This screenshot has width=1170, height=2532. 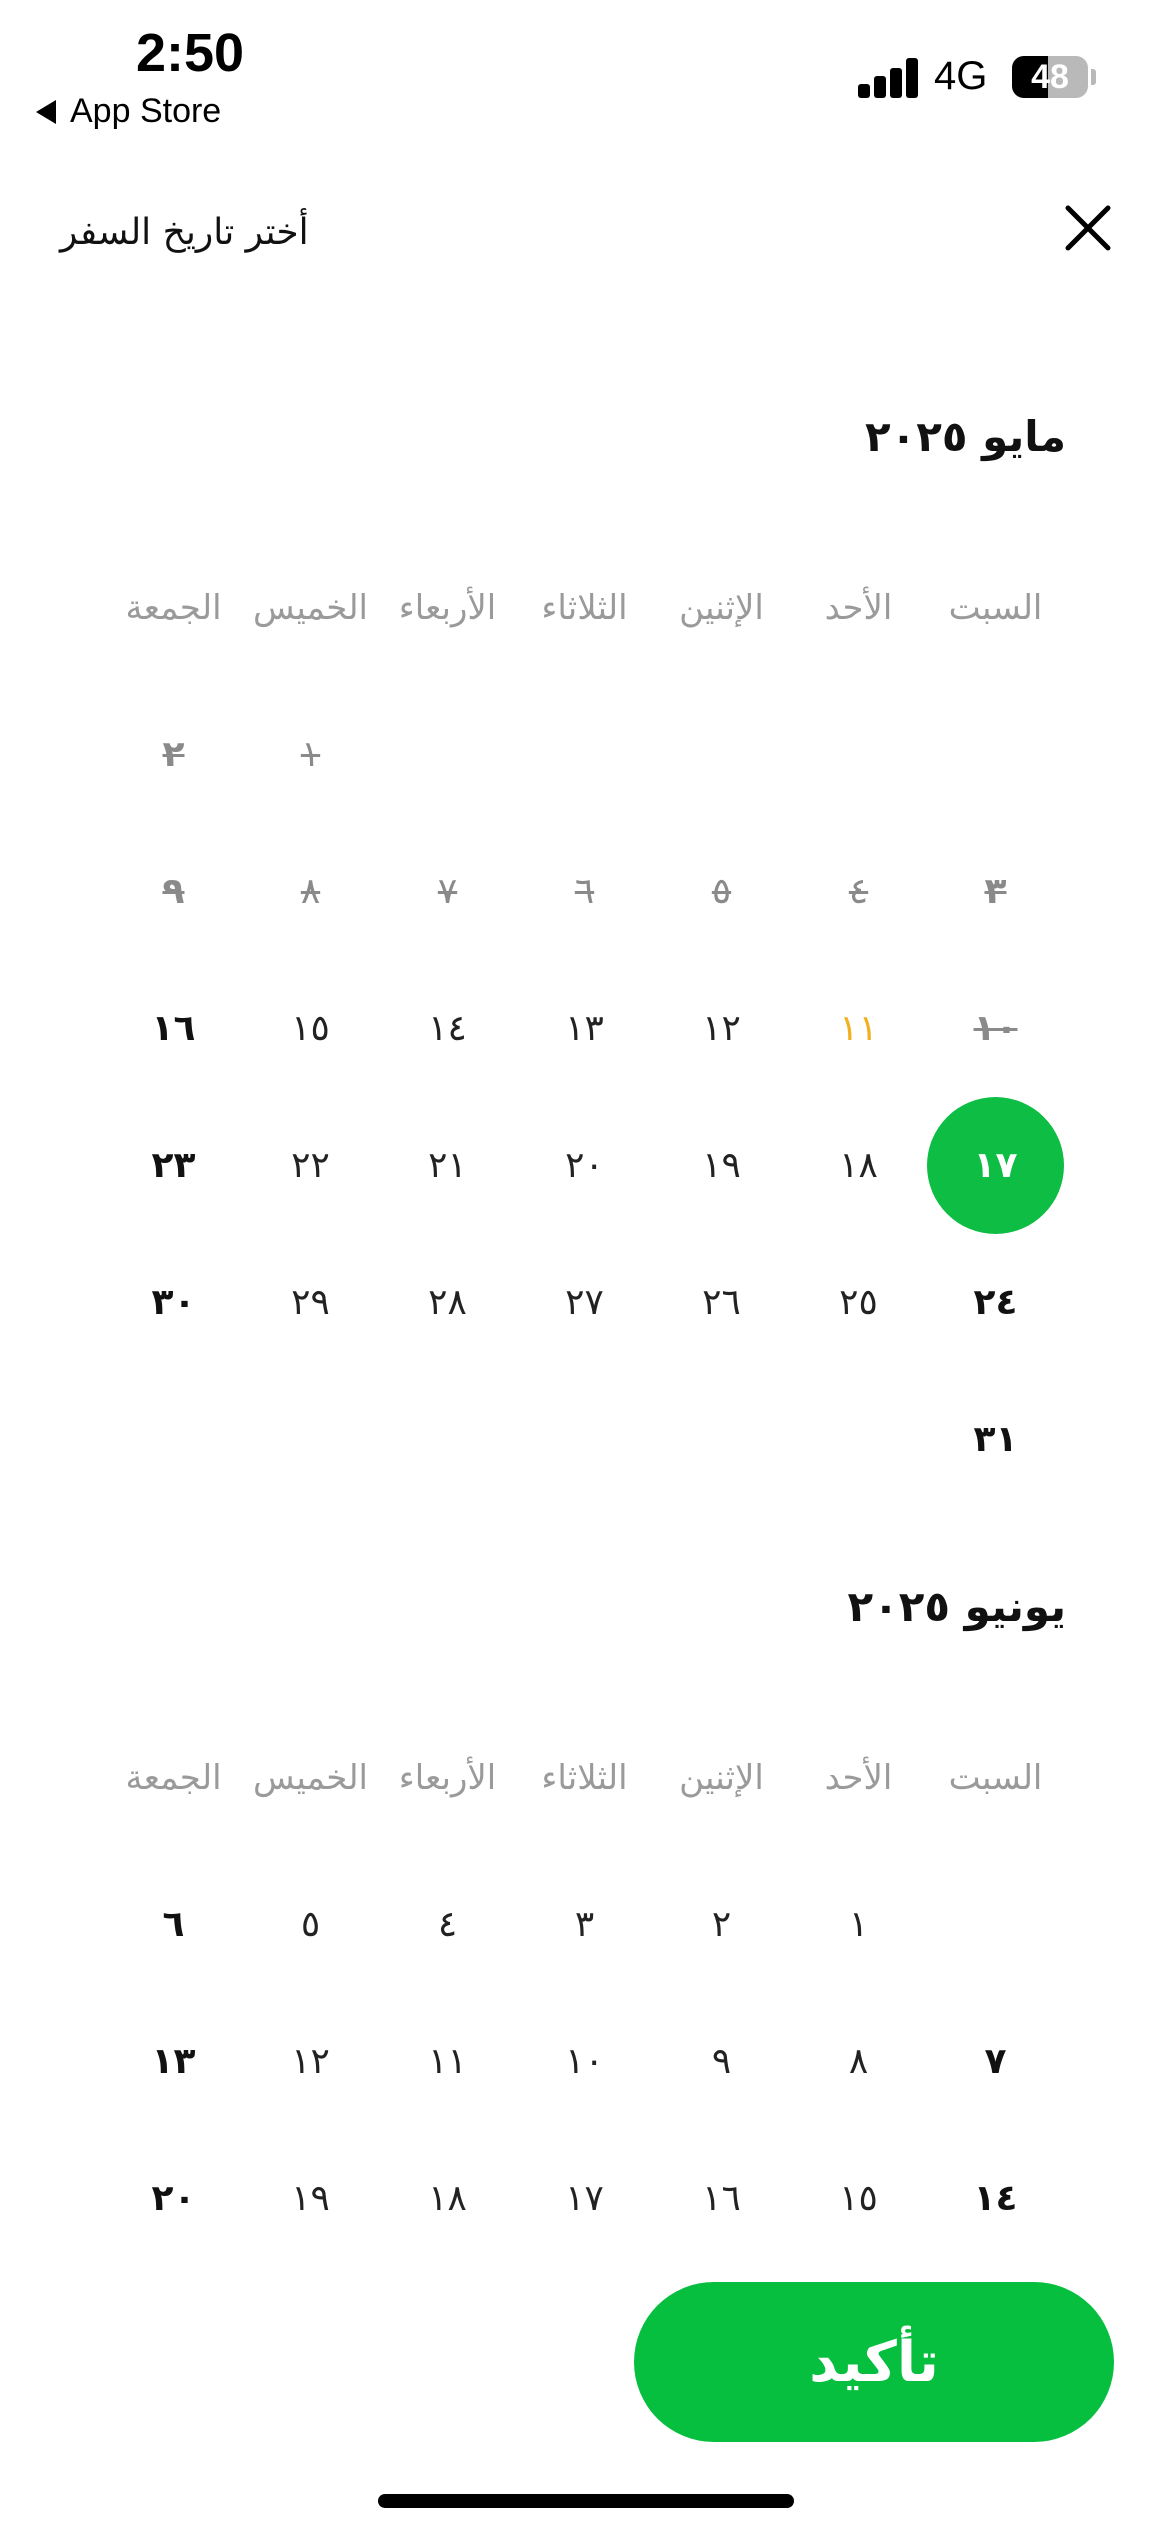 I want to click on day-cell: ٤, so click(x=447, y=1924).